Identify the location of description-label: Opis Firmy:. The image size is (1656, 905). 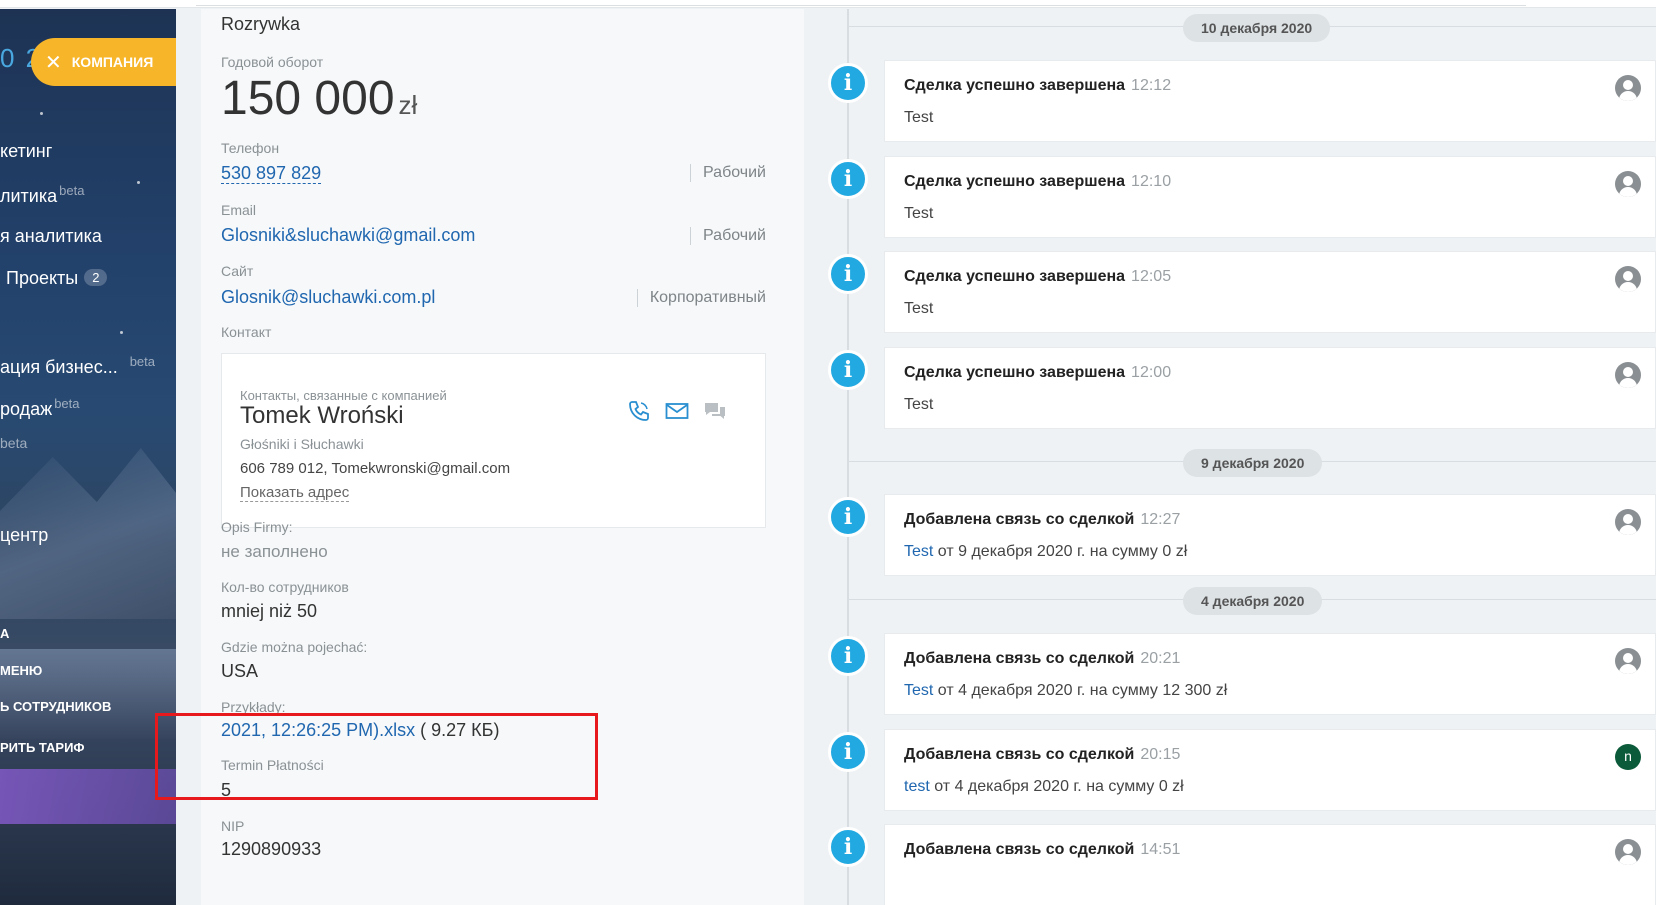
(257, 527).